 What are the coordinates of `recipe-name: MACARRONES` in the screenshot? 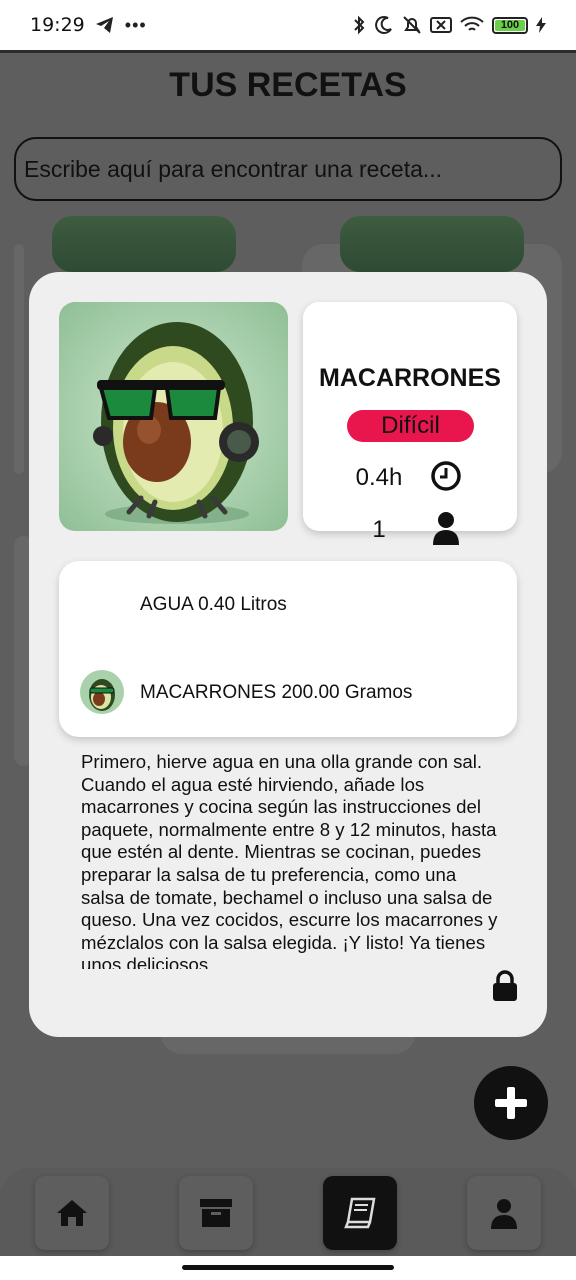 It's located at (410, 378).